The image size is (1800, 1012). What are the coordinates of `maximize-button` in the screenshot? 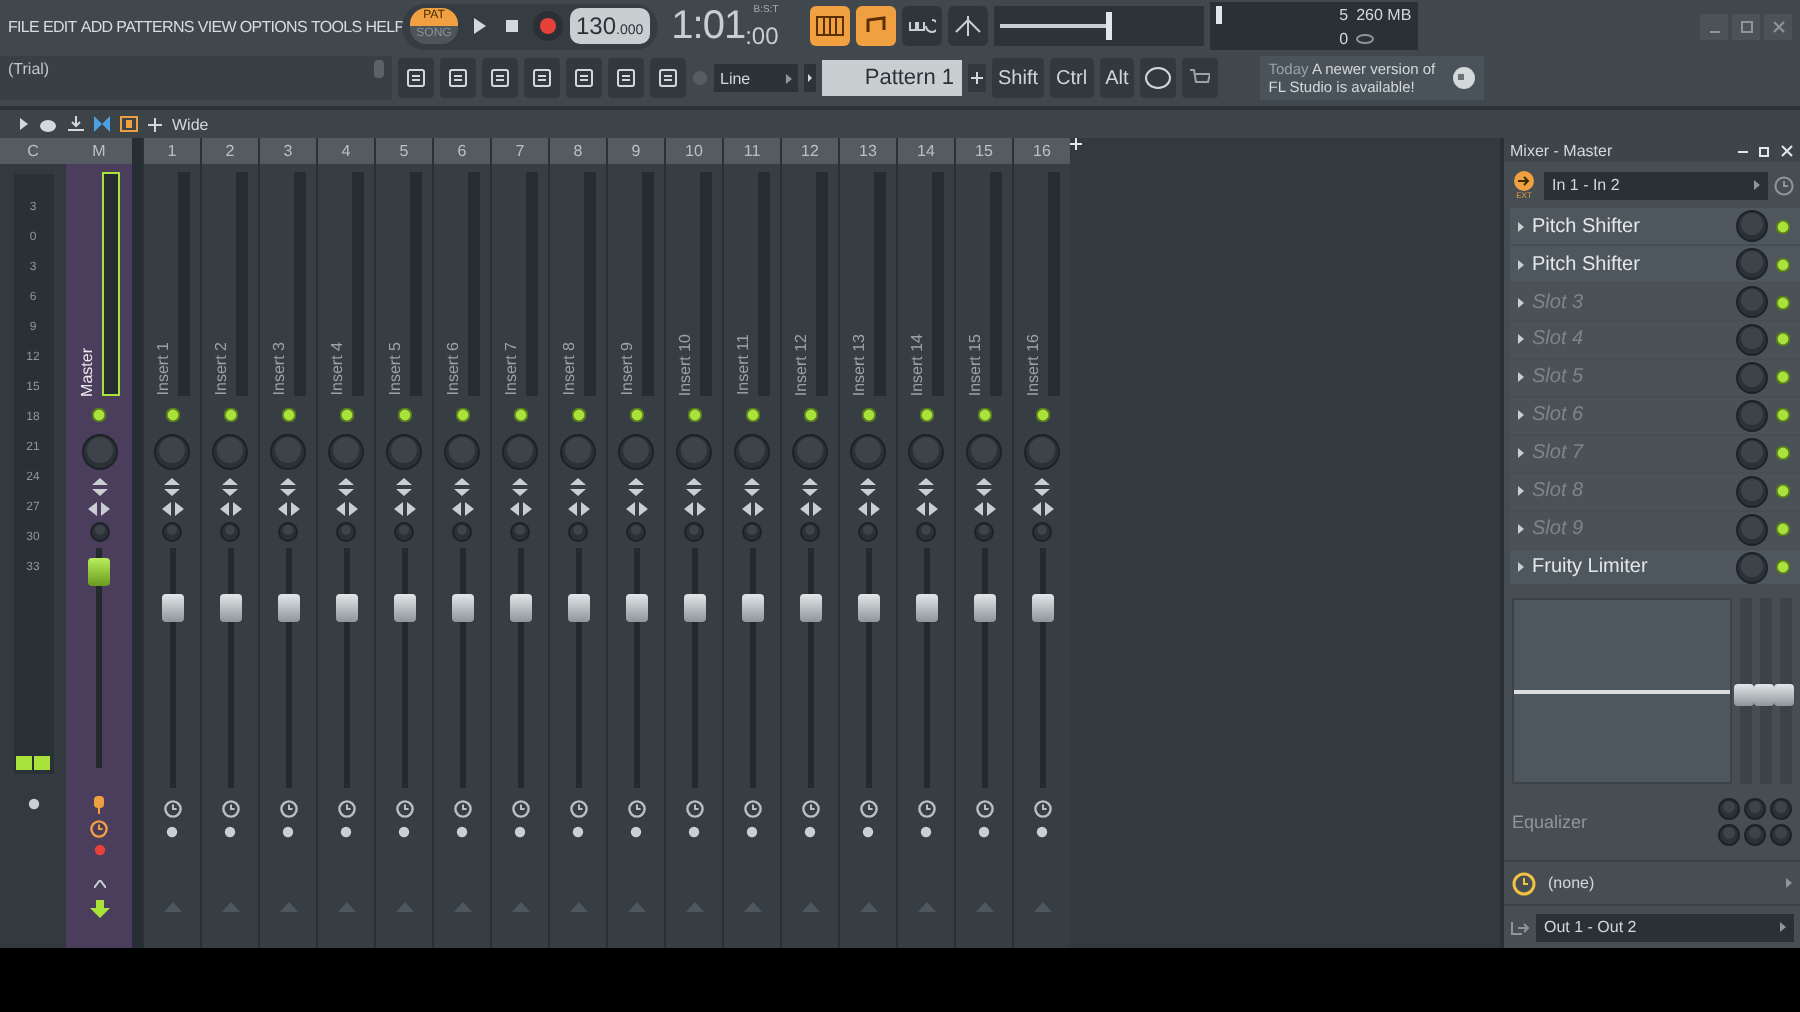 It's located at (1746, 26).